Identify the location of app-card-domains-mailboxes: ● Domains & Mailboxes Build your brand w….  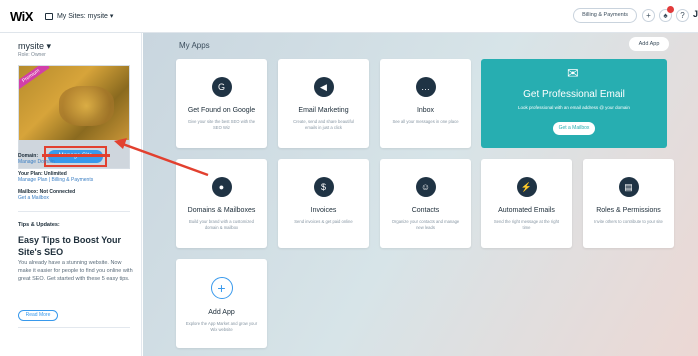
(221, 203).